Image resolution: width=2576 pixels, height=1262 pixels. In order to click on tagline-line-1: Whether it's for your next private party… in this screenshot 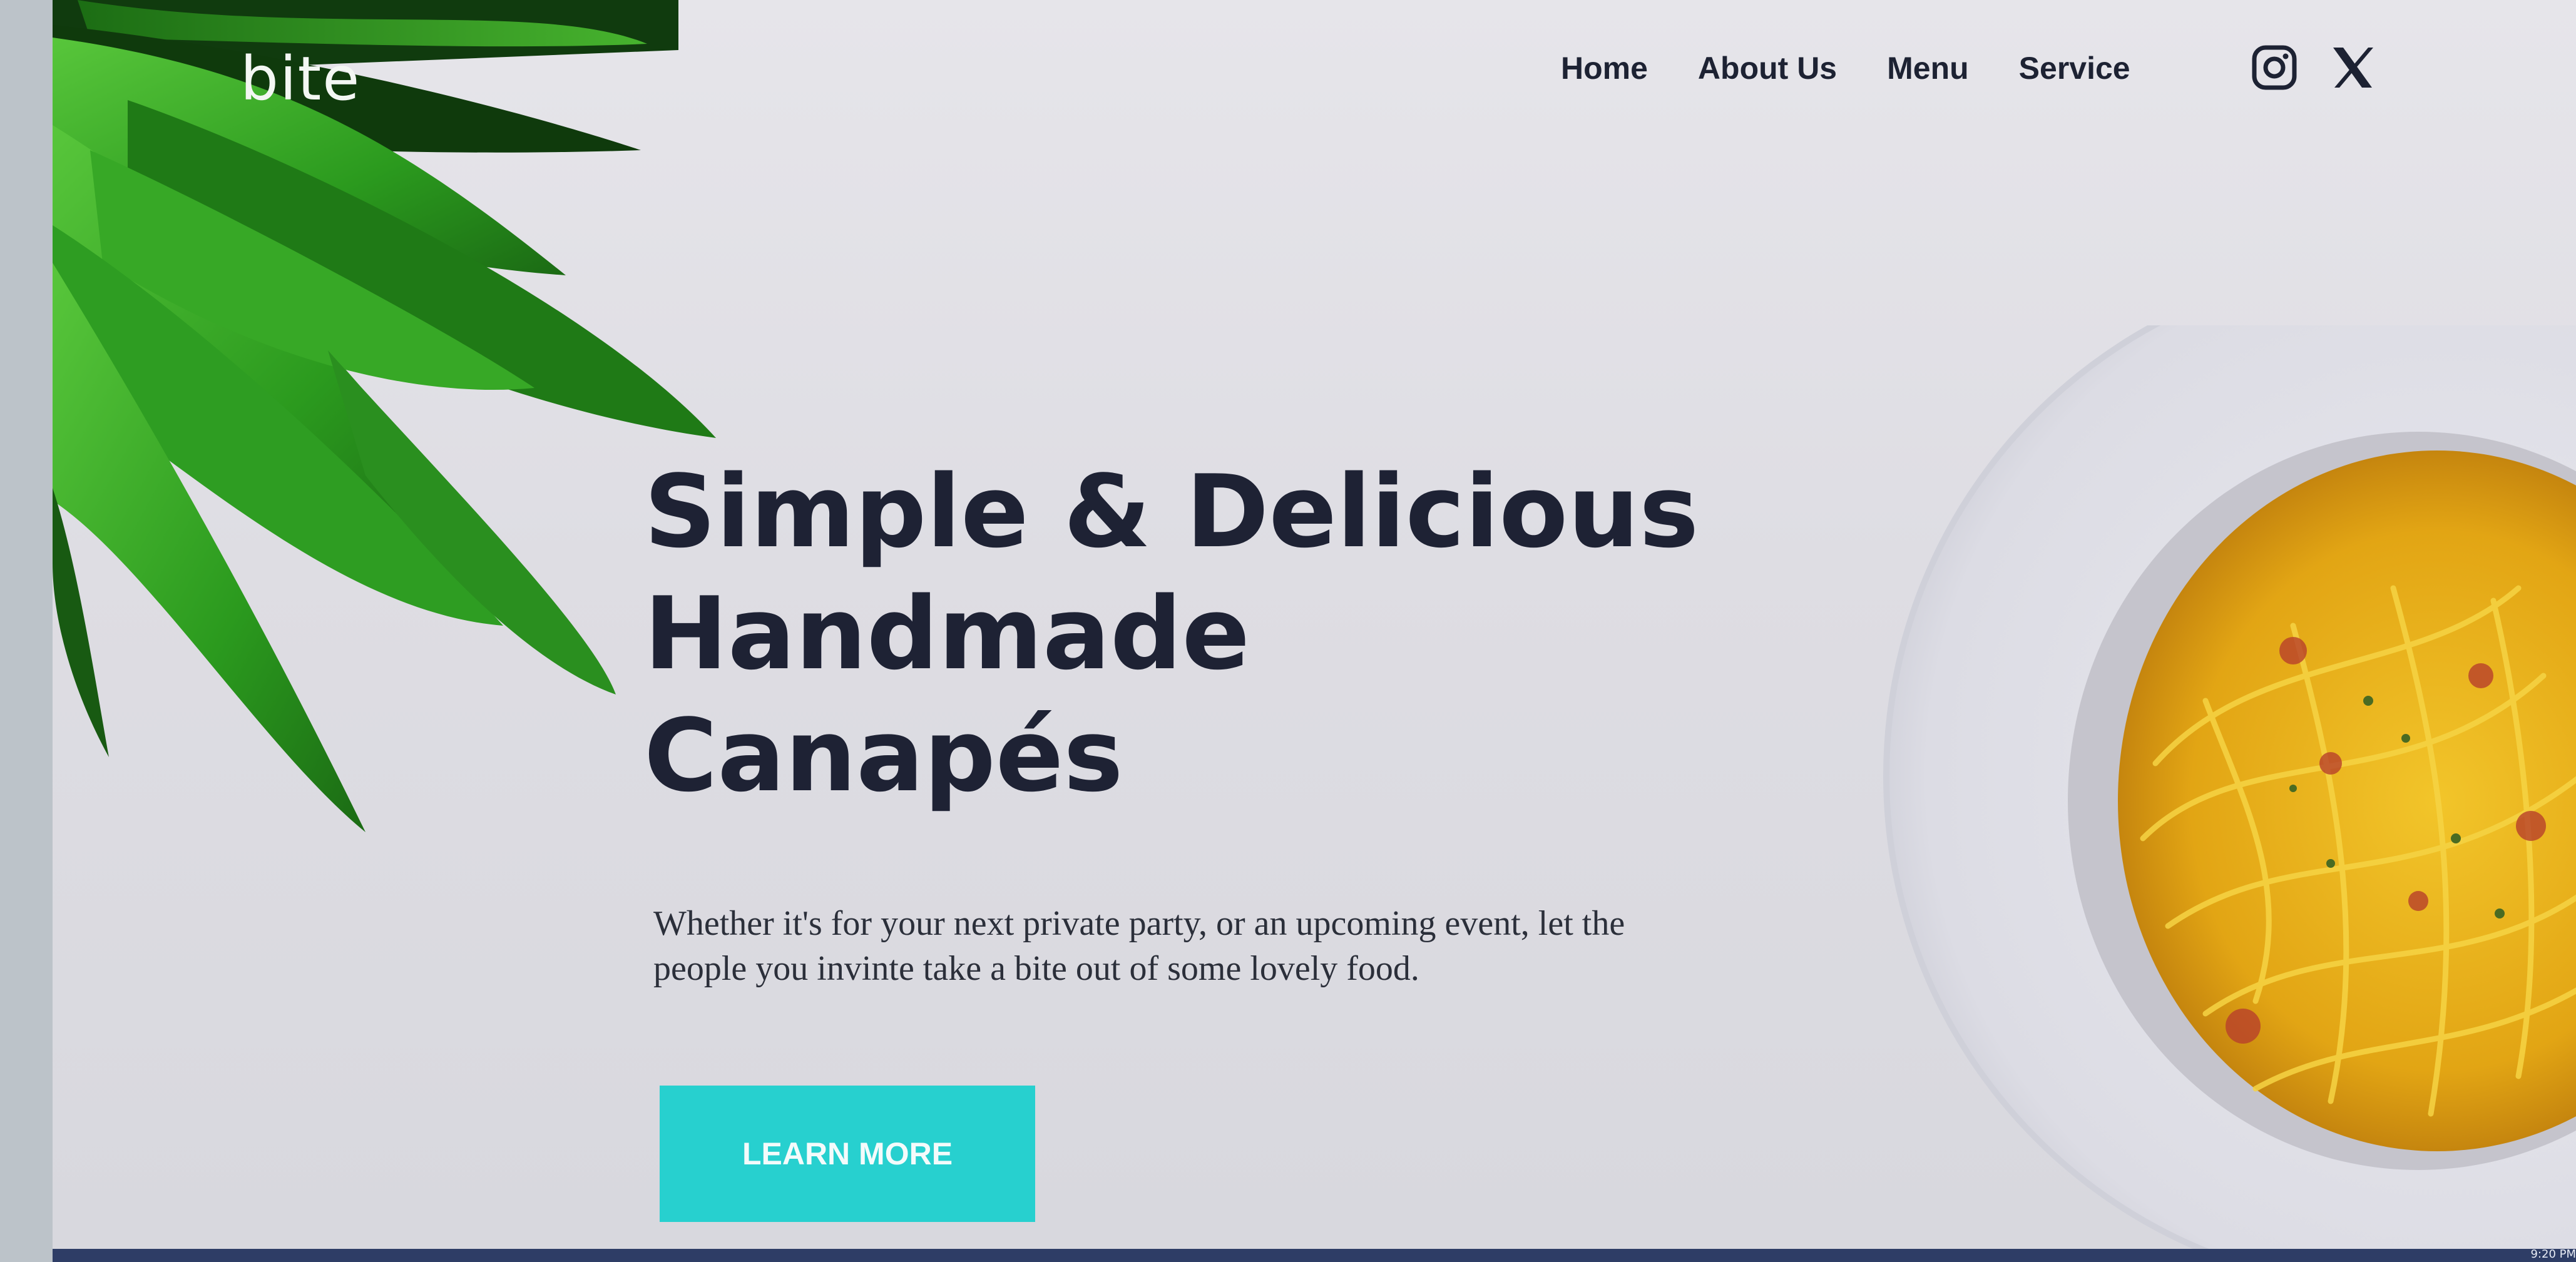, I will do `click(1139, 924)`.